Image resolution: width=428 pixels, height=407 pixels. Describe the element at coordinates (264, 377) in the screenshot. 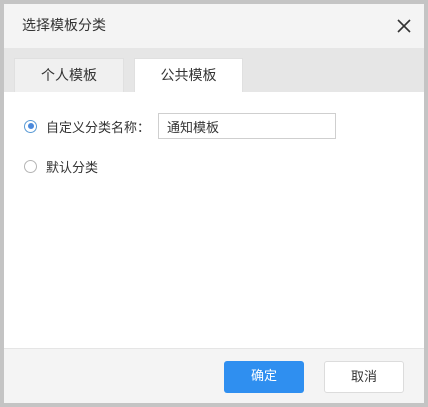

I see `confirm-button: 确定` at that location.